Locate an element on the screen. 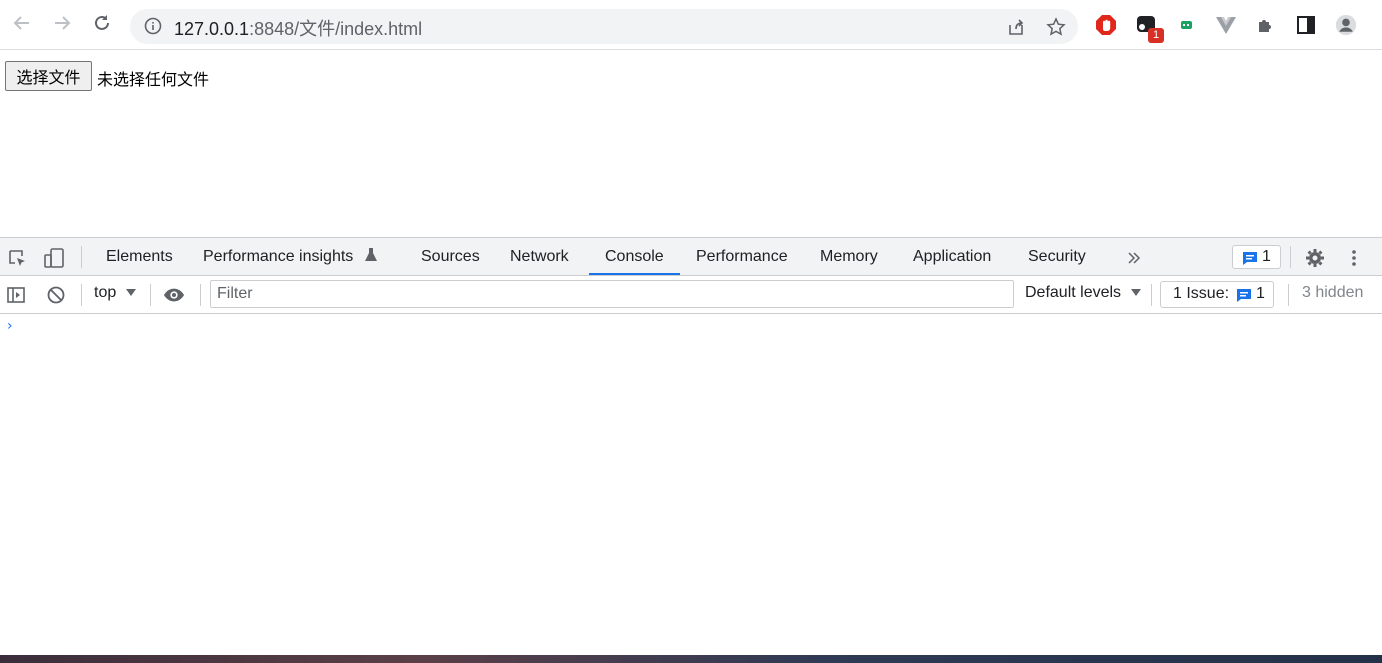 This screenshot has width=1382, height=663. console-filter-input is located at coordinates (612, 294).